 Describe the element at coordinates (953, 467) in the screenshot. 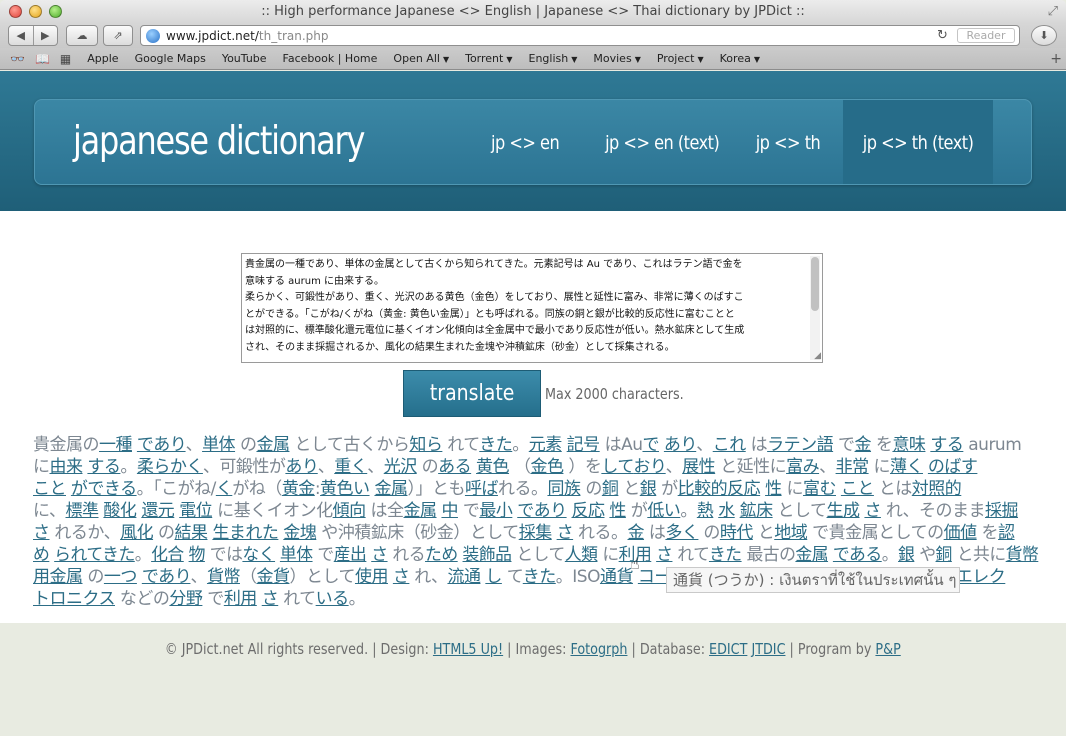

I see `dictionary-word-link: のばす` at that location.